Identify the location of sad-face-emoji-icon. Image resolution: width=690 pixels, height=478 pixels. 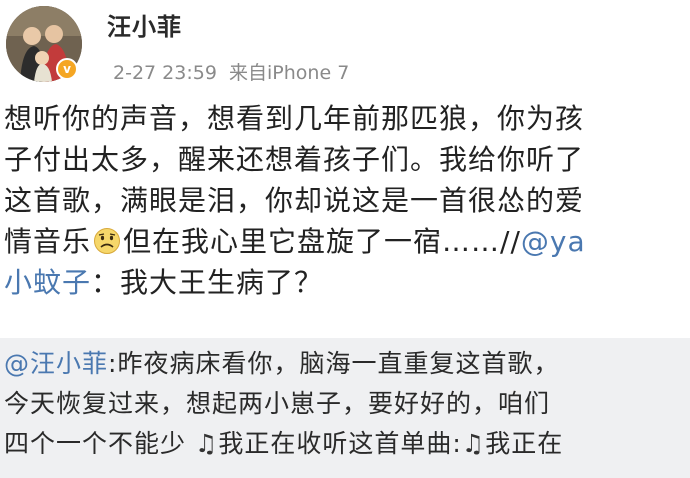
(107, 241).